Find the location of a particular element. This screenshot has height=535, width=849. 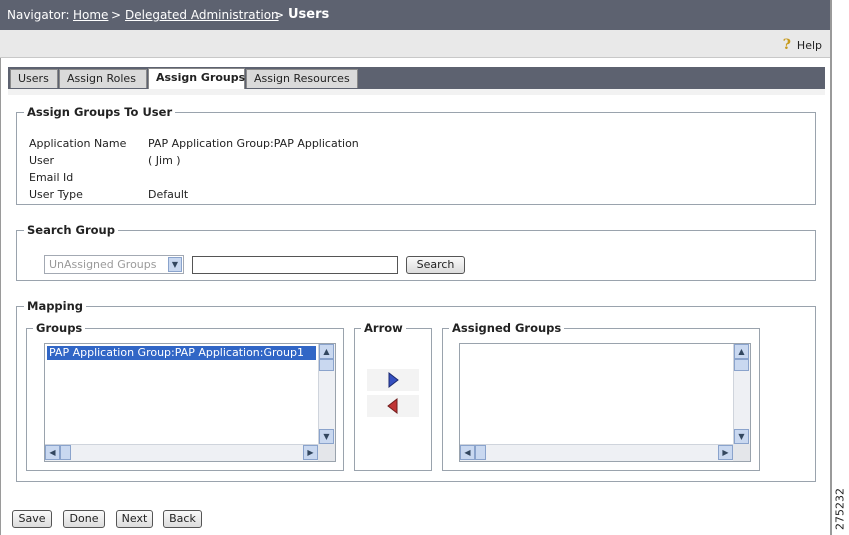

frame-border-left is located at coordinates (0, 296).